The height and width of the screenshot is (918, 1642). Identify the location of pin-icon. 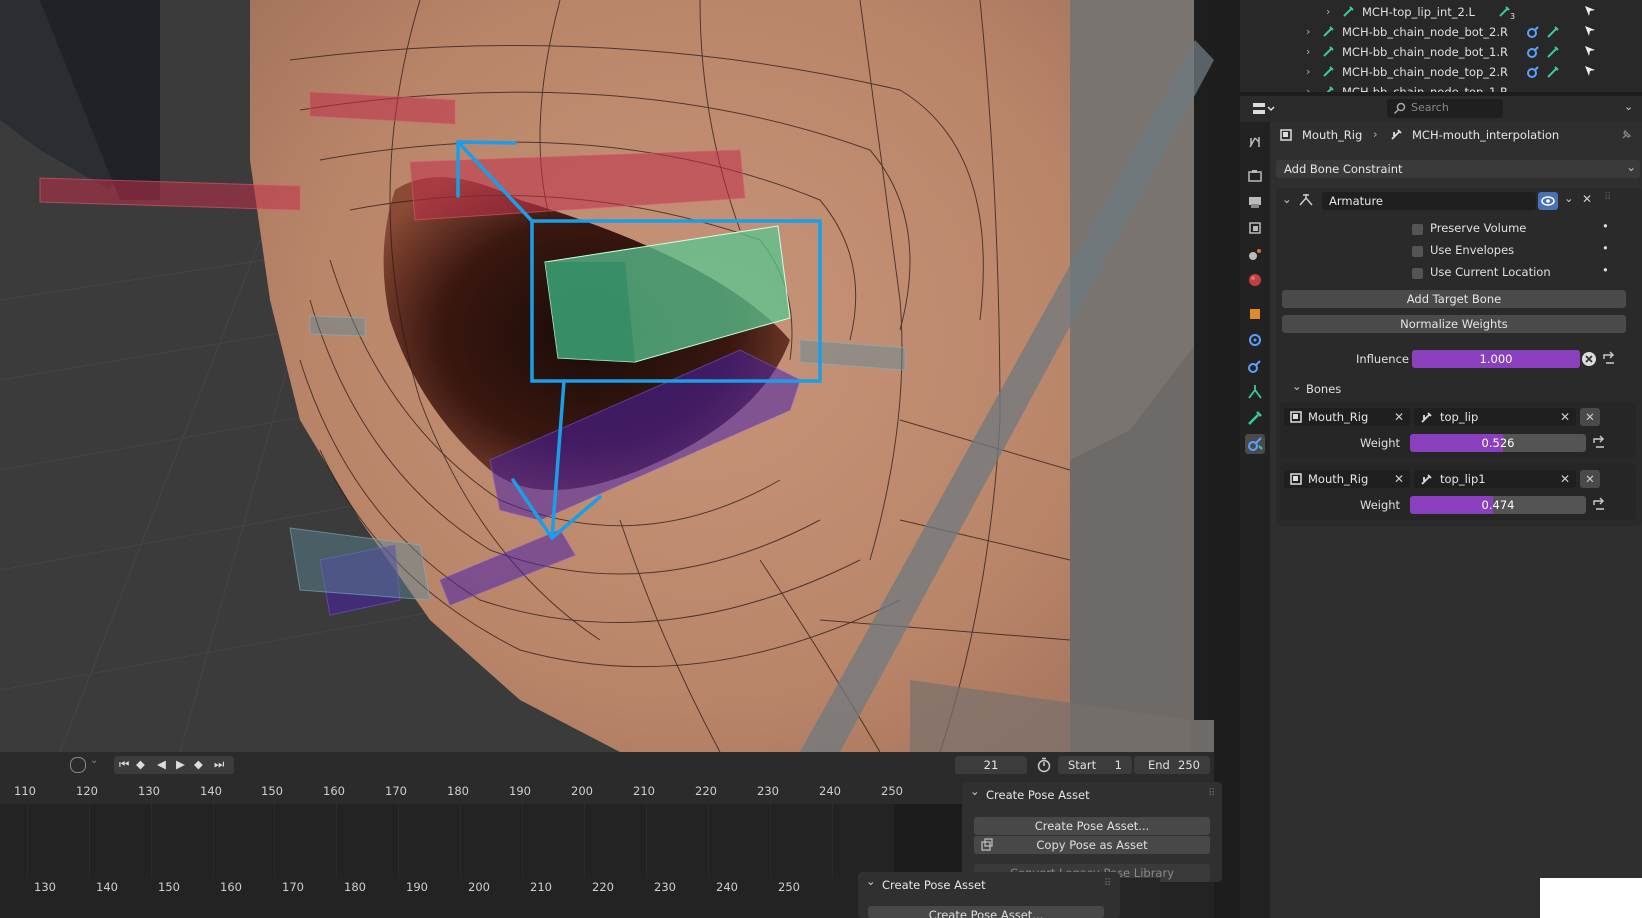
(1626, 134).